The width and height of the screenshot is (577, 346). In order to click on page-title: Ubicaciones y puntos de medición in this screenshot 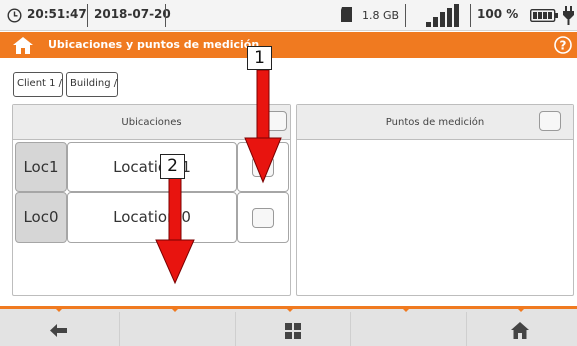, I will do `click(154, 44)`.